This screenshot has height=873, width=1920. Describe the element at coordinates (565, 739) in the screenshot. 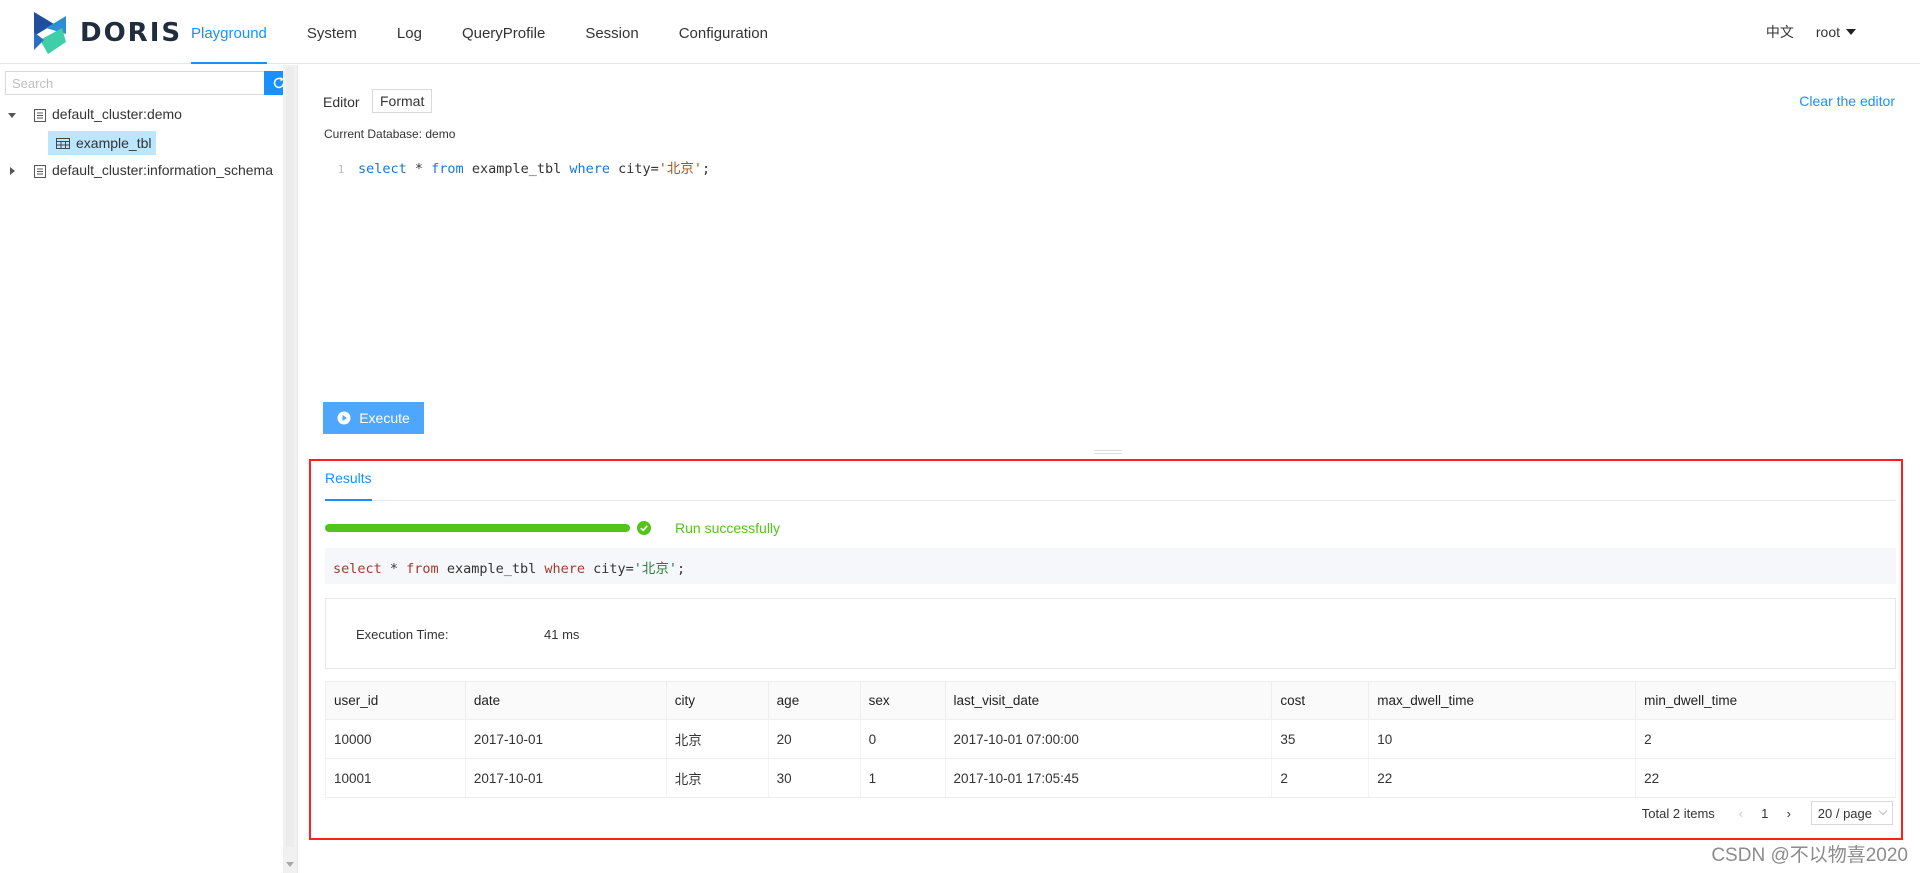

I see `table-cell: 2017-10-01` at that location.